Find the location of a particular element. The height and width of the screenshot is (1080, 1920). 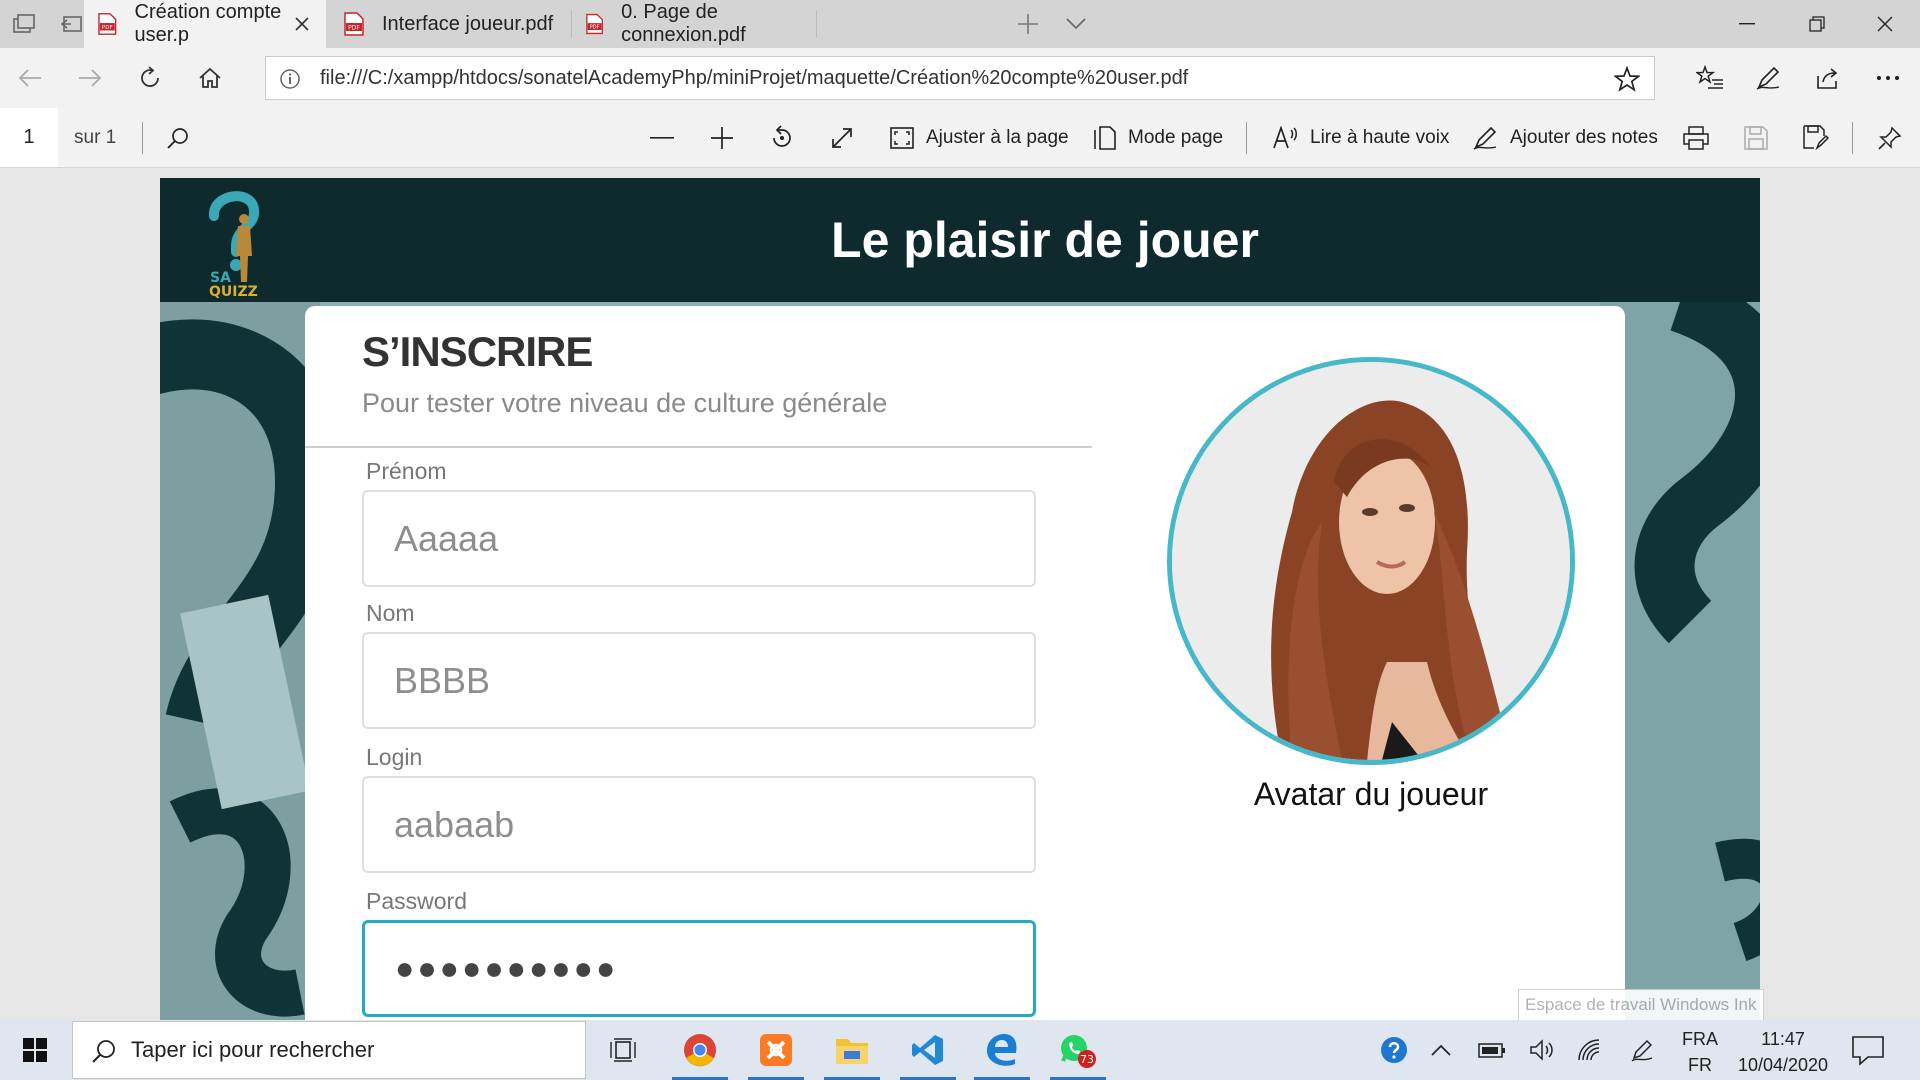

read-aloud-label: Lire à haute voix is located at coordinates (1380, 137).